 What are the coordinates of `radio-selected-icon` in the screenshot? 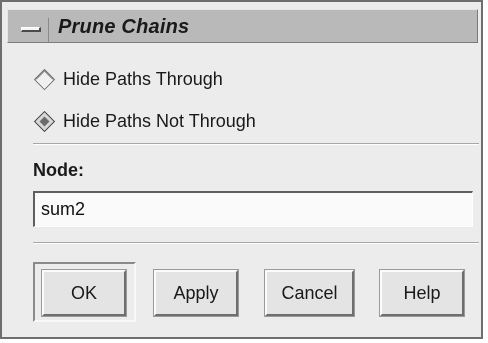 It's located at (44, 121).